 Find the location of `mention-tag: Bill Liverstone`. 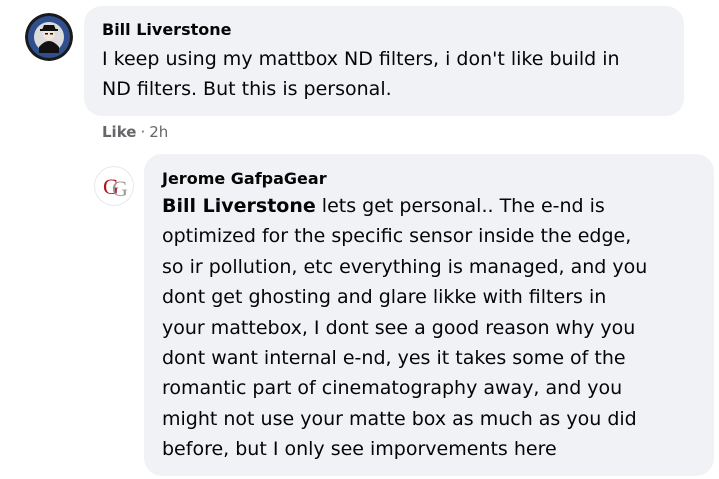

mention-tag: Bill Liverstone is located at coordinates (239, 206).